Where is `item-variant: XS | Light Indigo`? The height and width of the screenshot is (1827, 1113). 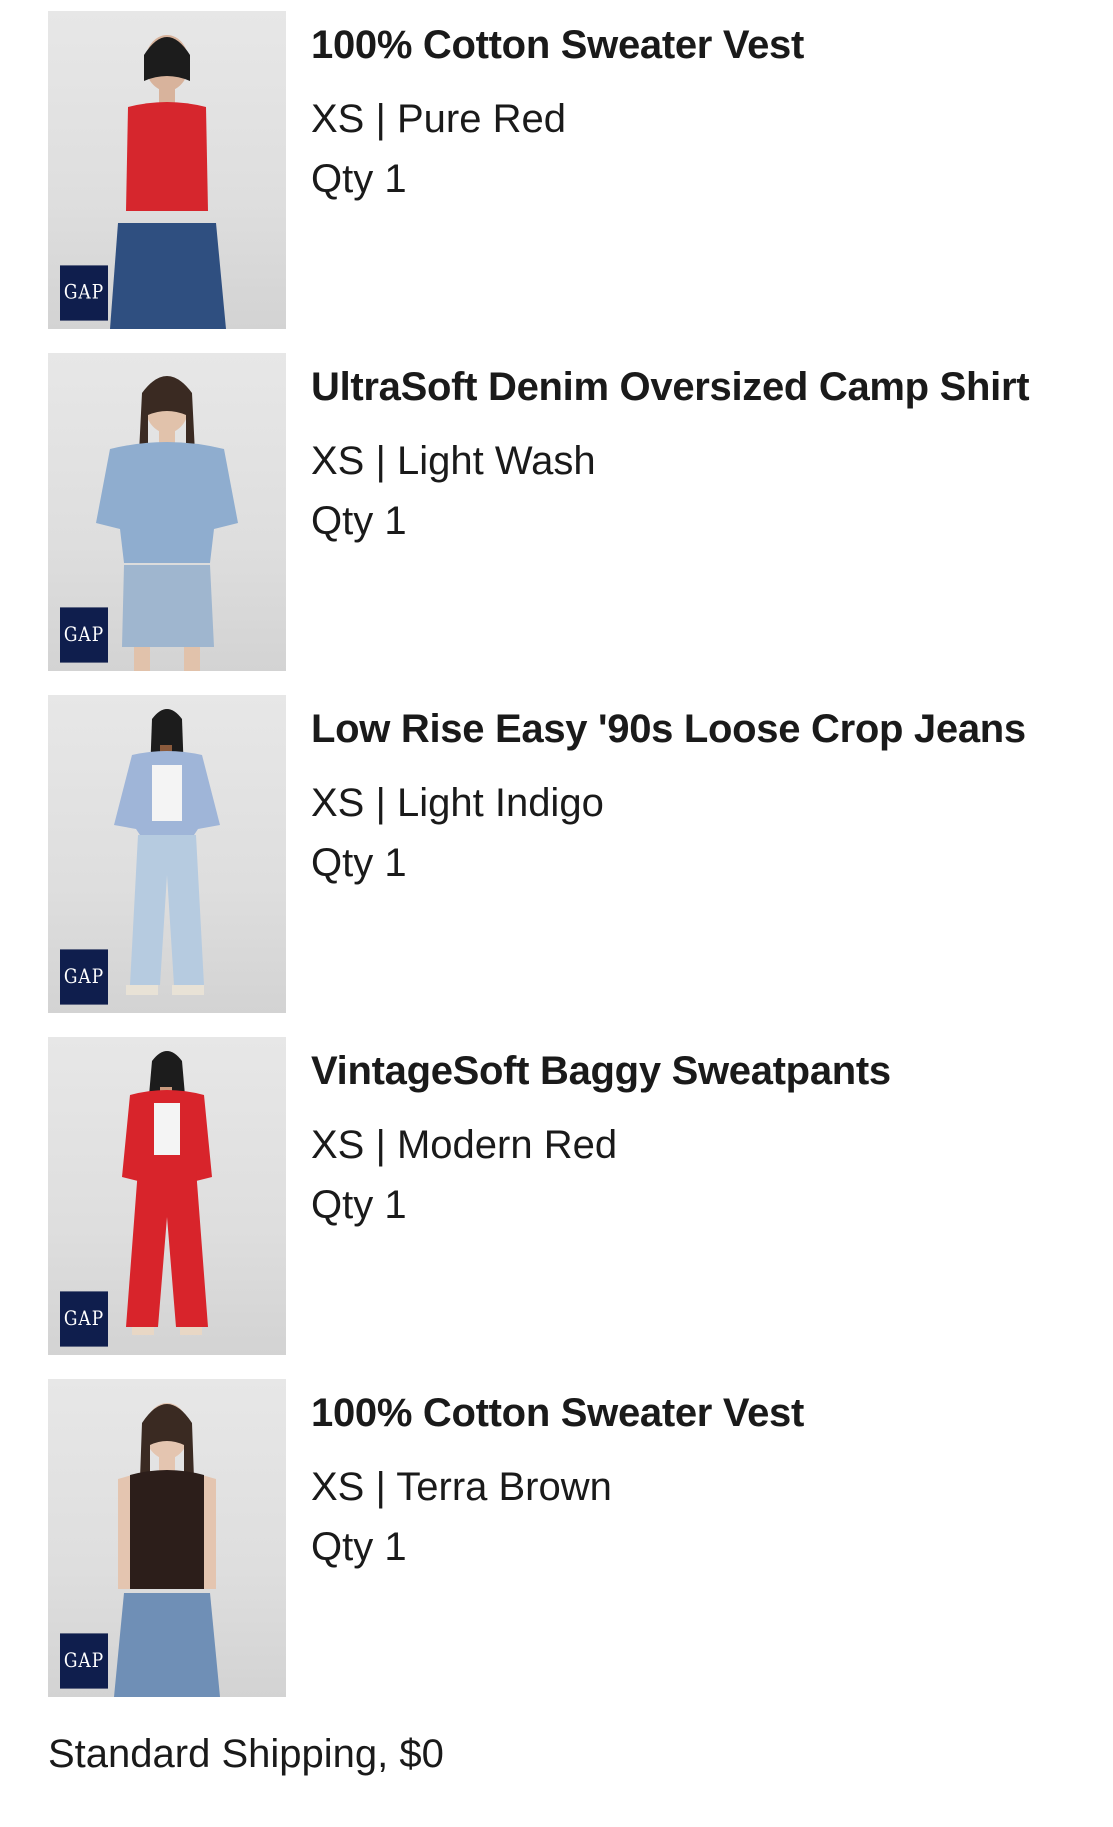 item-variant: XS | Light Indigo is located at coordinates (457, 803).